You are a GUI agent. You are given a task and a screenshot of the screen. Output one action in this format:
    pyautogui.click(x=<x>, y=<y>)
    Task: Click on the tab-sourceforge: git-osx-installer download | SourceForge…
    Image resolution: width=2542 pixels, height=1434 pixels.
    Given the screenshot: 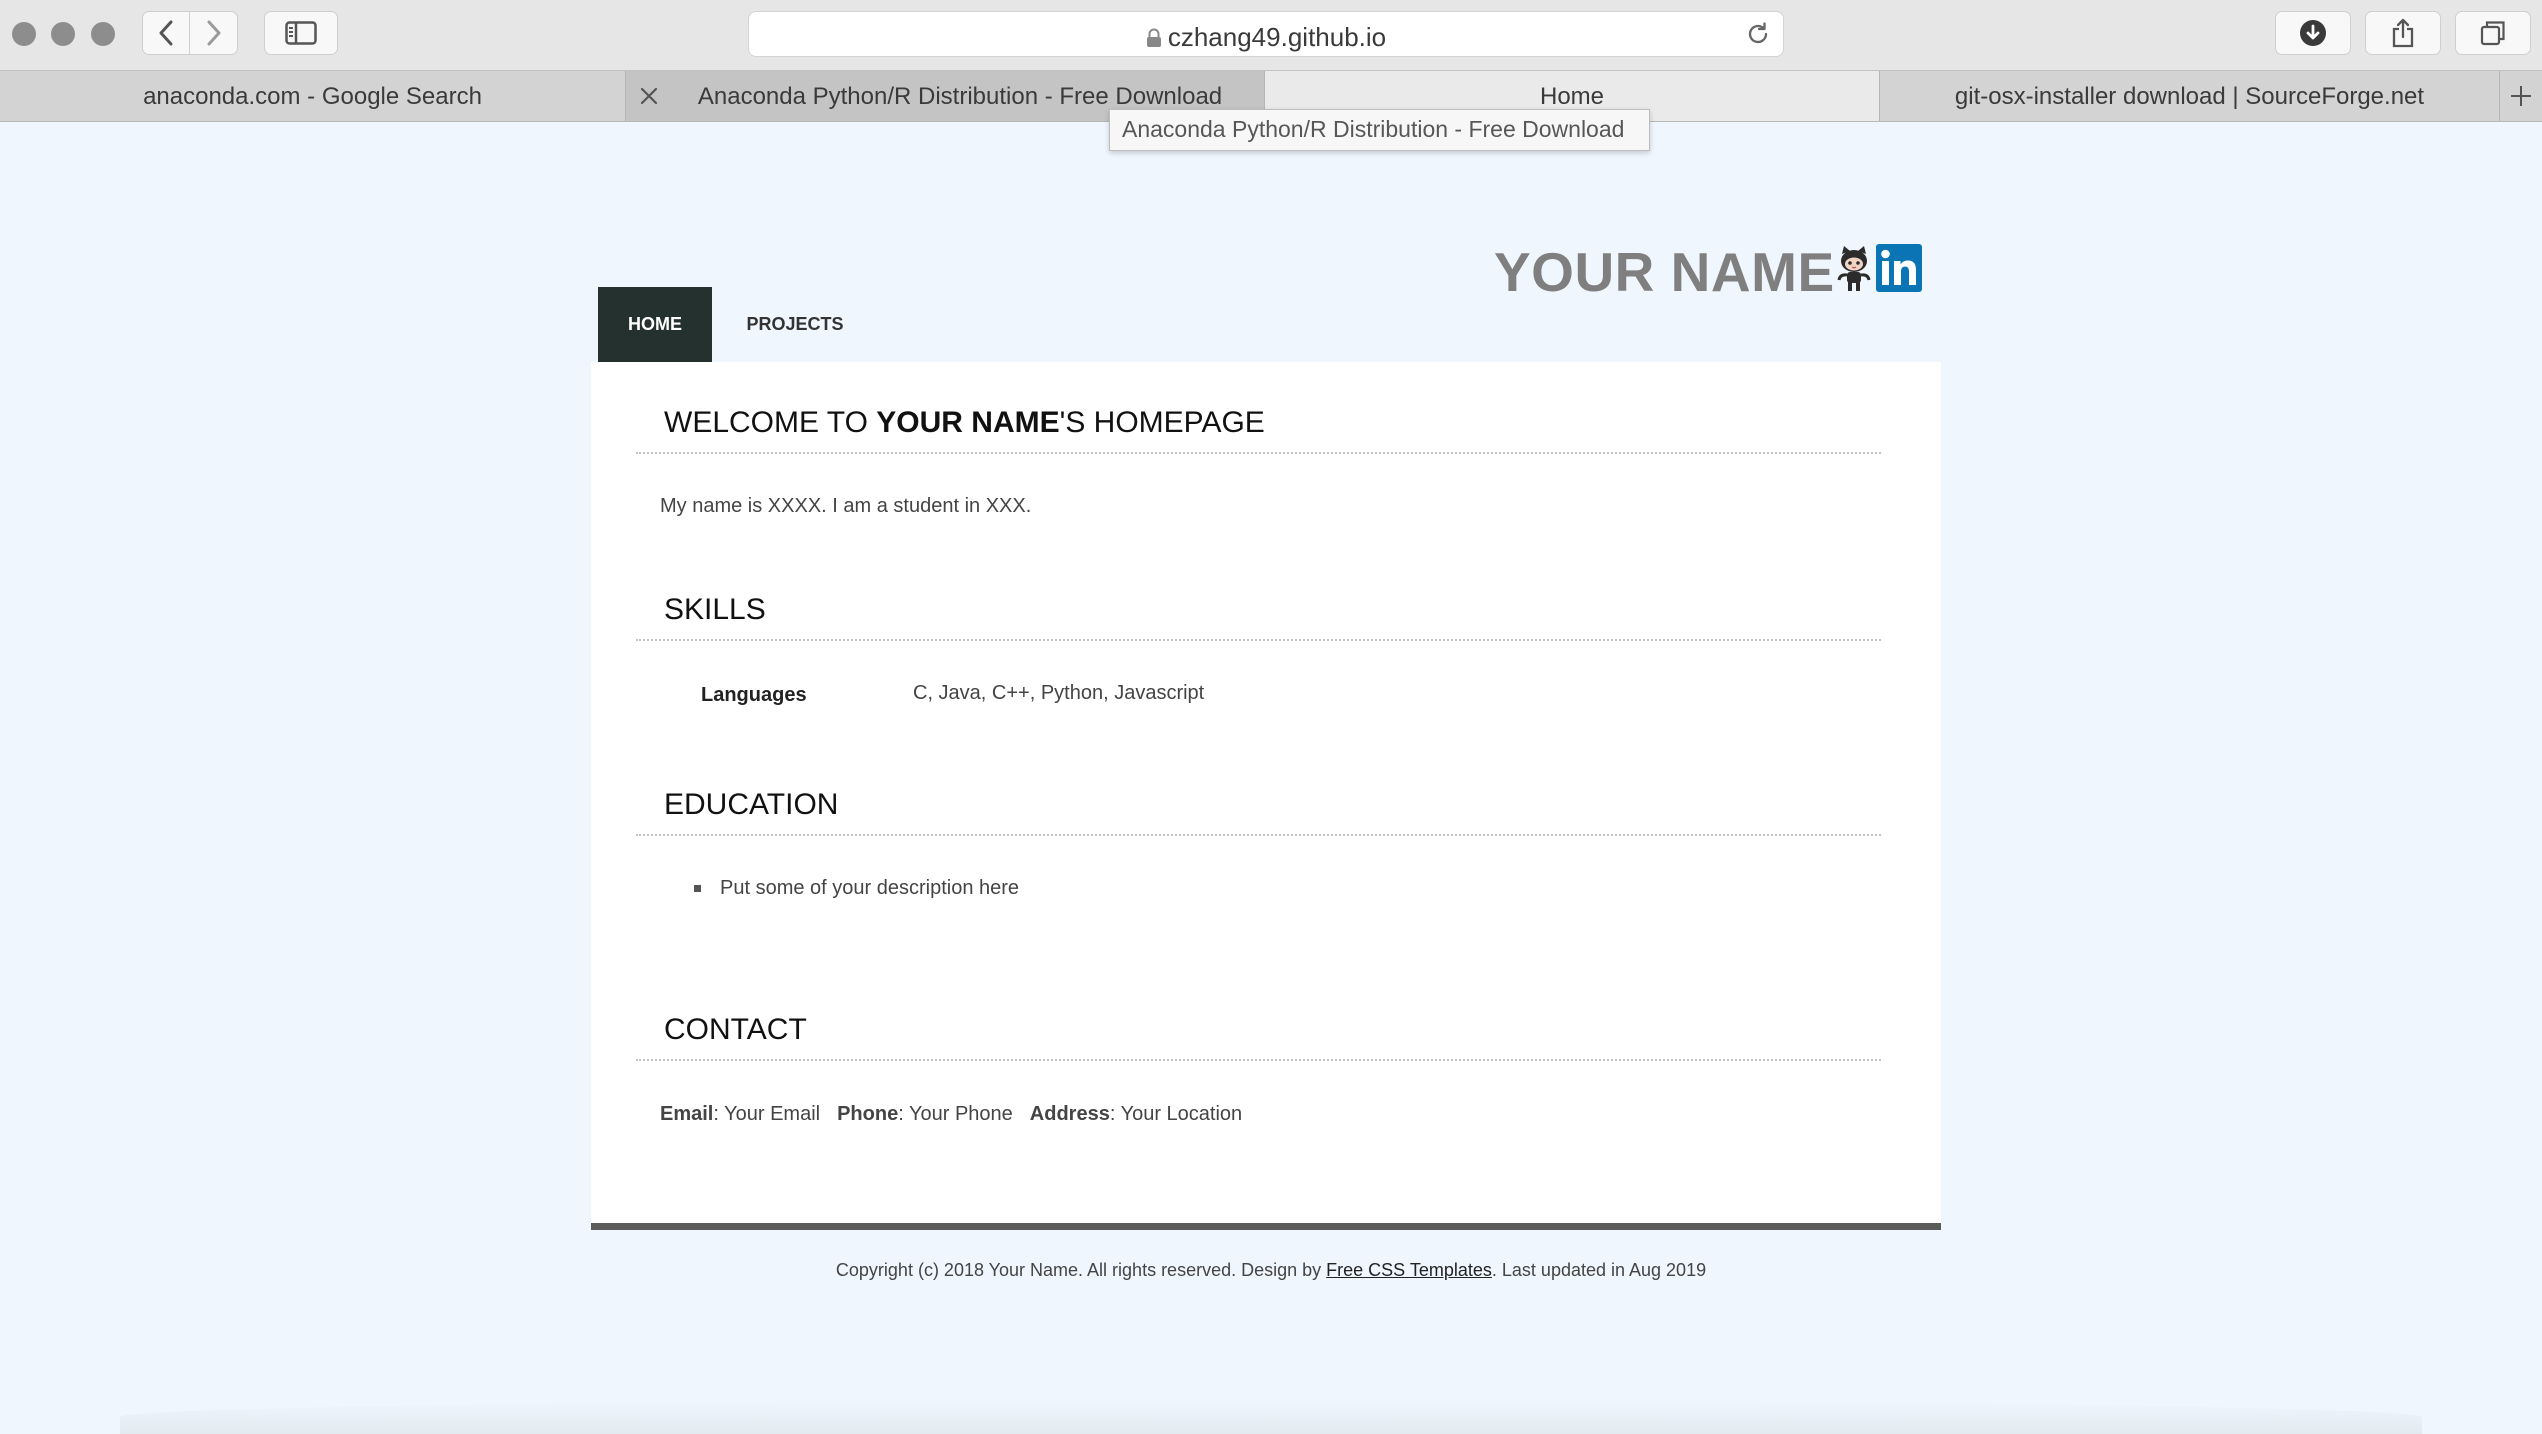 What is the action you would take?
    pyautogui.click(x=2190, y=96)
    